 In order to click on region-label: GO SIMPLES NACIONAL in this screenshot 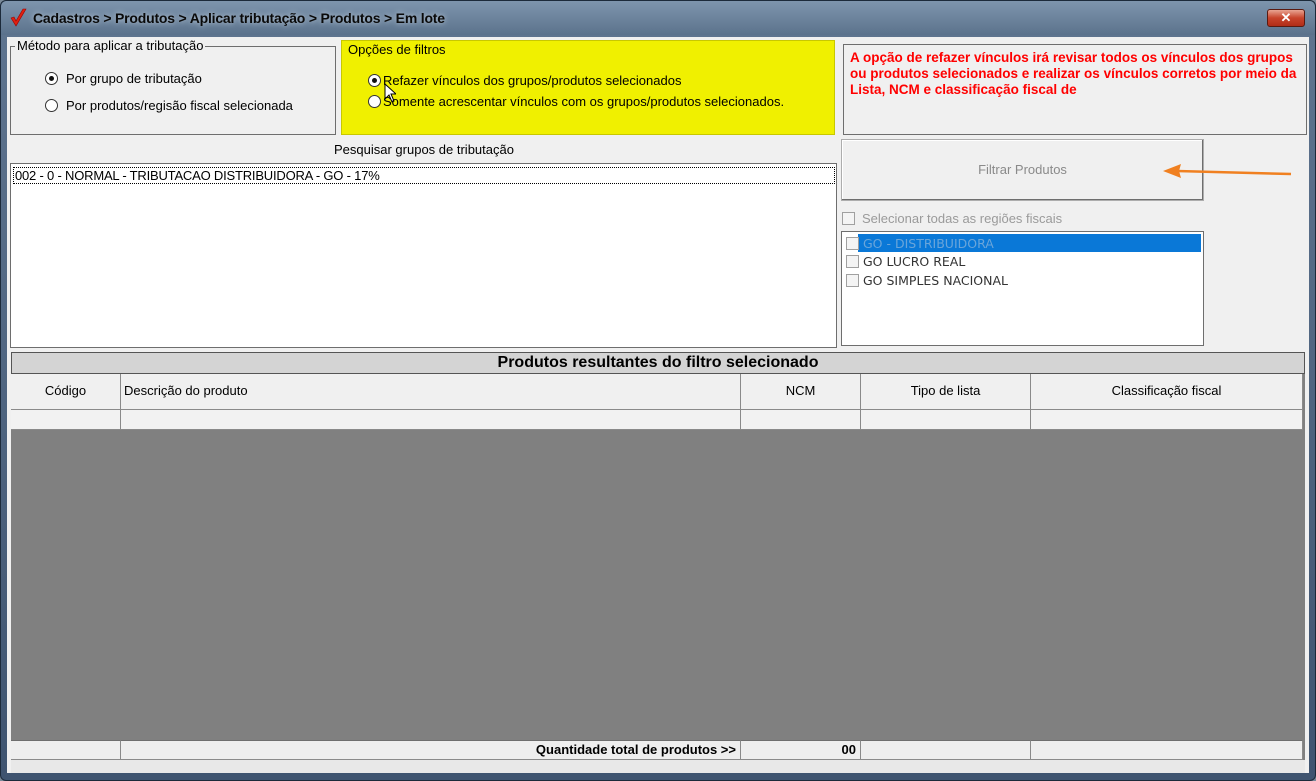, I will do `click(936, 280)`.